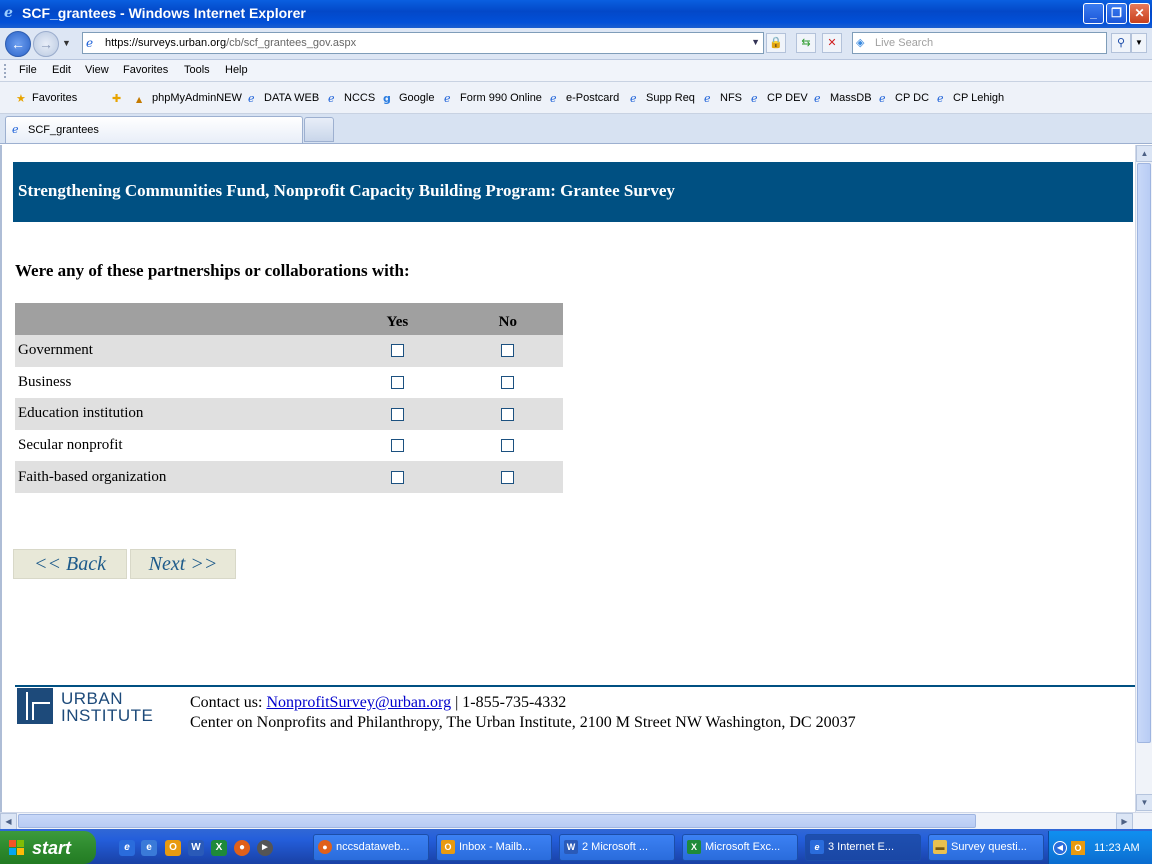 This screenshot has width=1152, height=864. What do you see at coordinates (571, 847) in the screenshot?
I see `word-icon: W` at bounding box center [571, 847].